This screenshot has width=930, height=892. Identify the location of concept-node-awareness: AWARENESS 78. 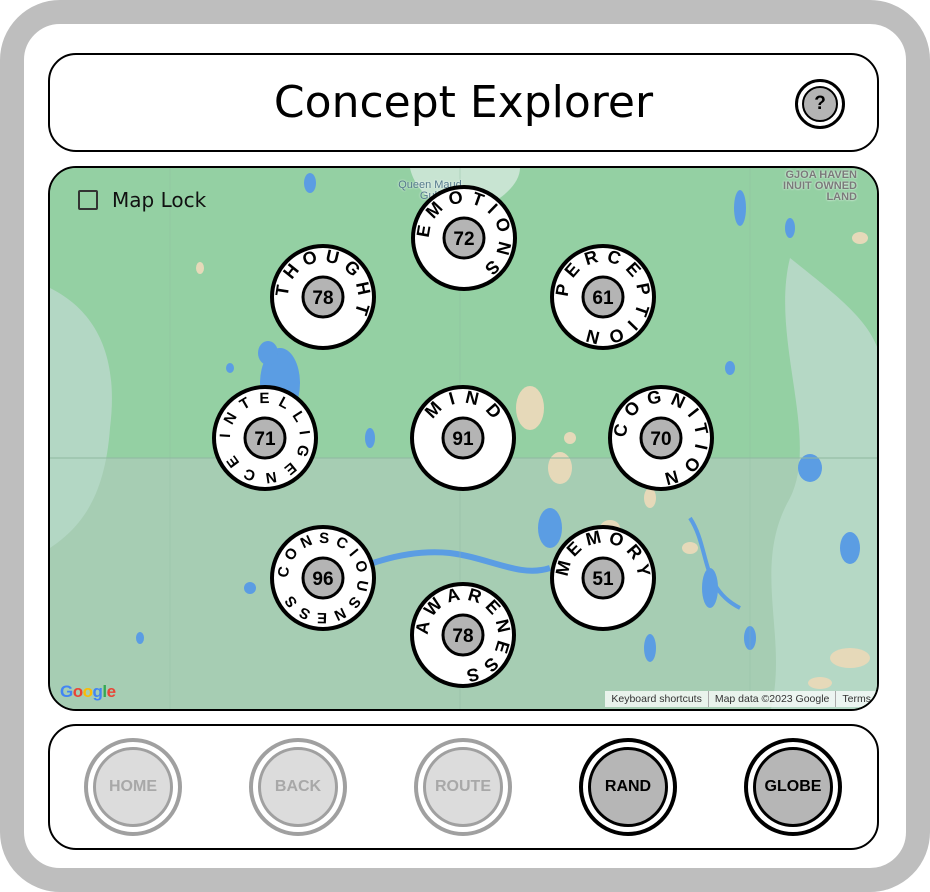
(463, 635).